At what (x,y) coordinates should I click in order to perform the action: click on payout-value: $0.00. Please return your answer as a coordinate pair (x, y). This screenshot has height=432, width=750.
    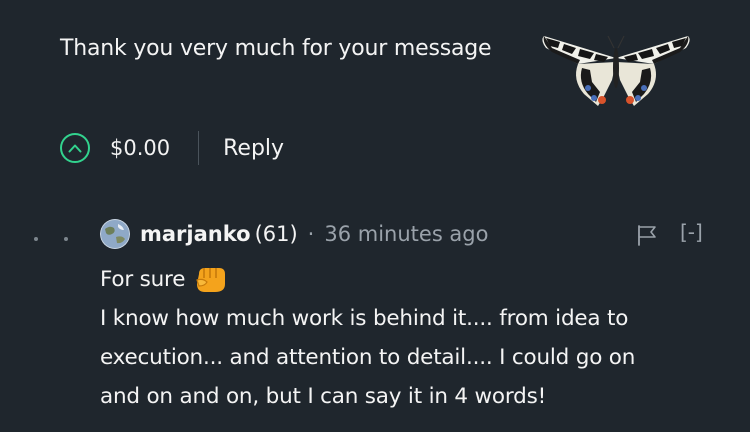
    Looking at the image, I should click on (140, 148).